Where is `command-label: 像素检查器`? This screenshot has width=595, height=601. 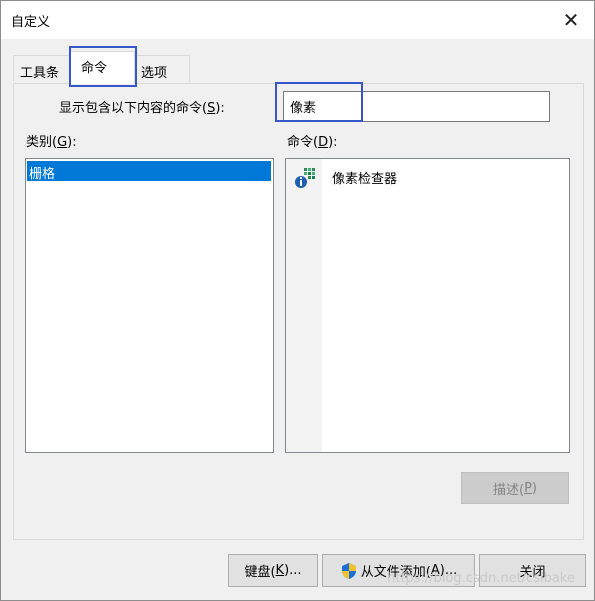
command-label: 像素检查器 is located at coordinates (365, 179).